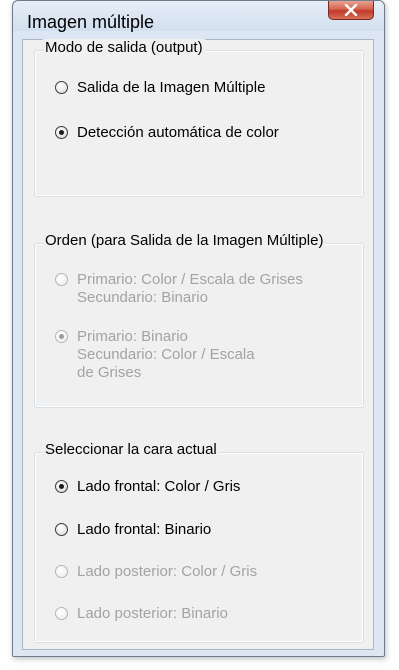  I want to click on radio-label: Lado posterior: Color / Gris, so click(167, 571).